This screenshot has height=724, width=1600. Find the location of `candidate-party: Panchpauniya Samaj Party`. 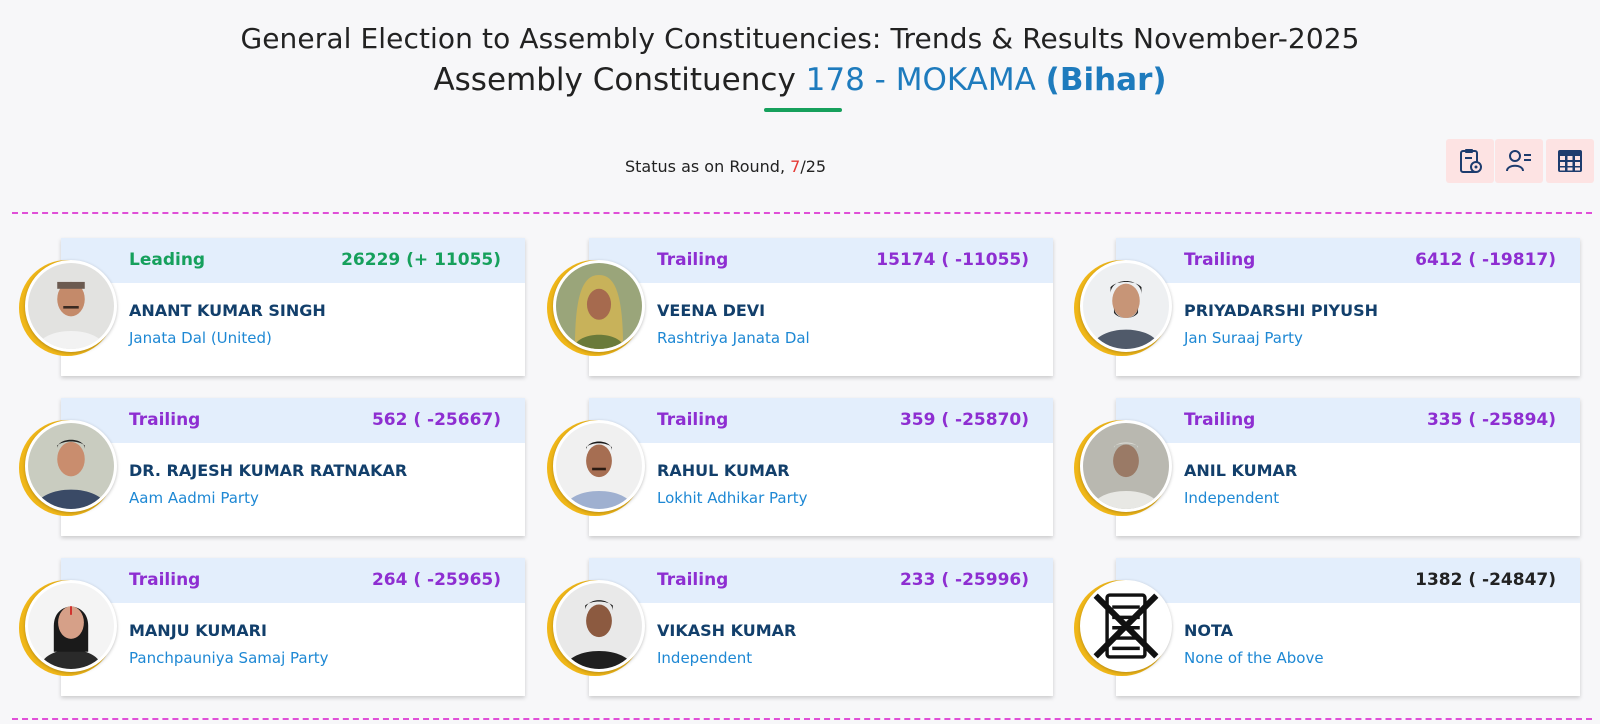

candidate-party: Panchpauniya Samaj Party is located at coordinates (229, 658).